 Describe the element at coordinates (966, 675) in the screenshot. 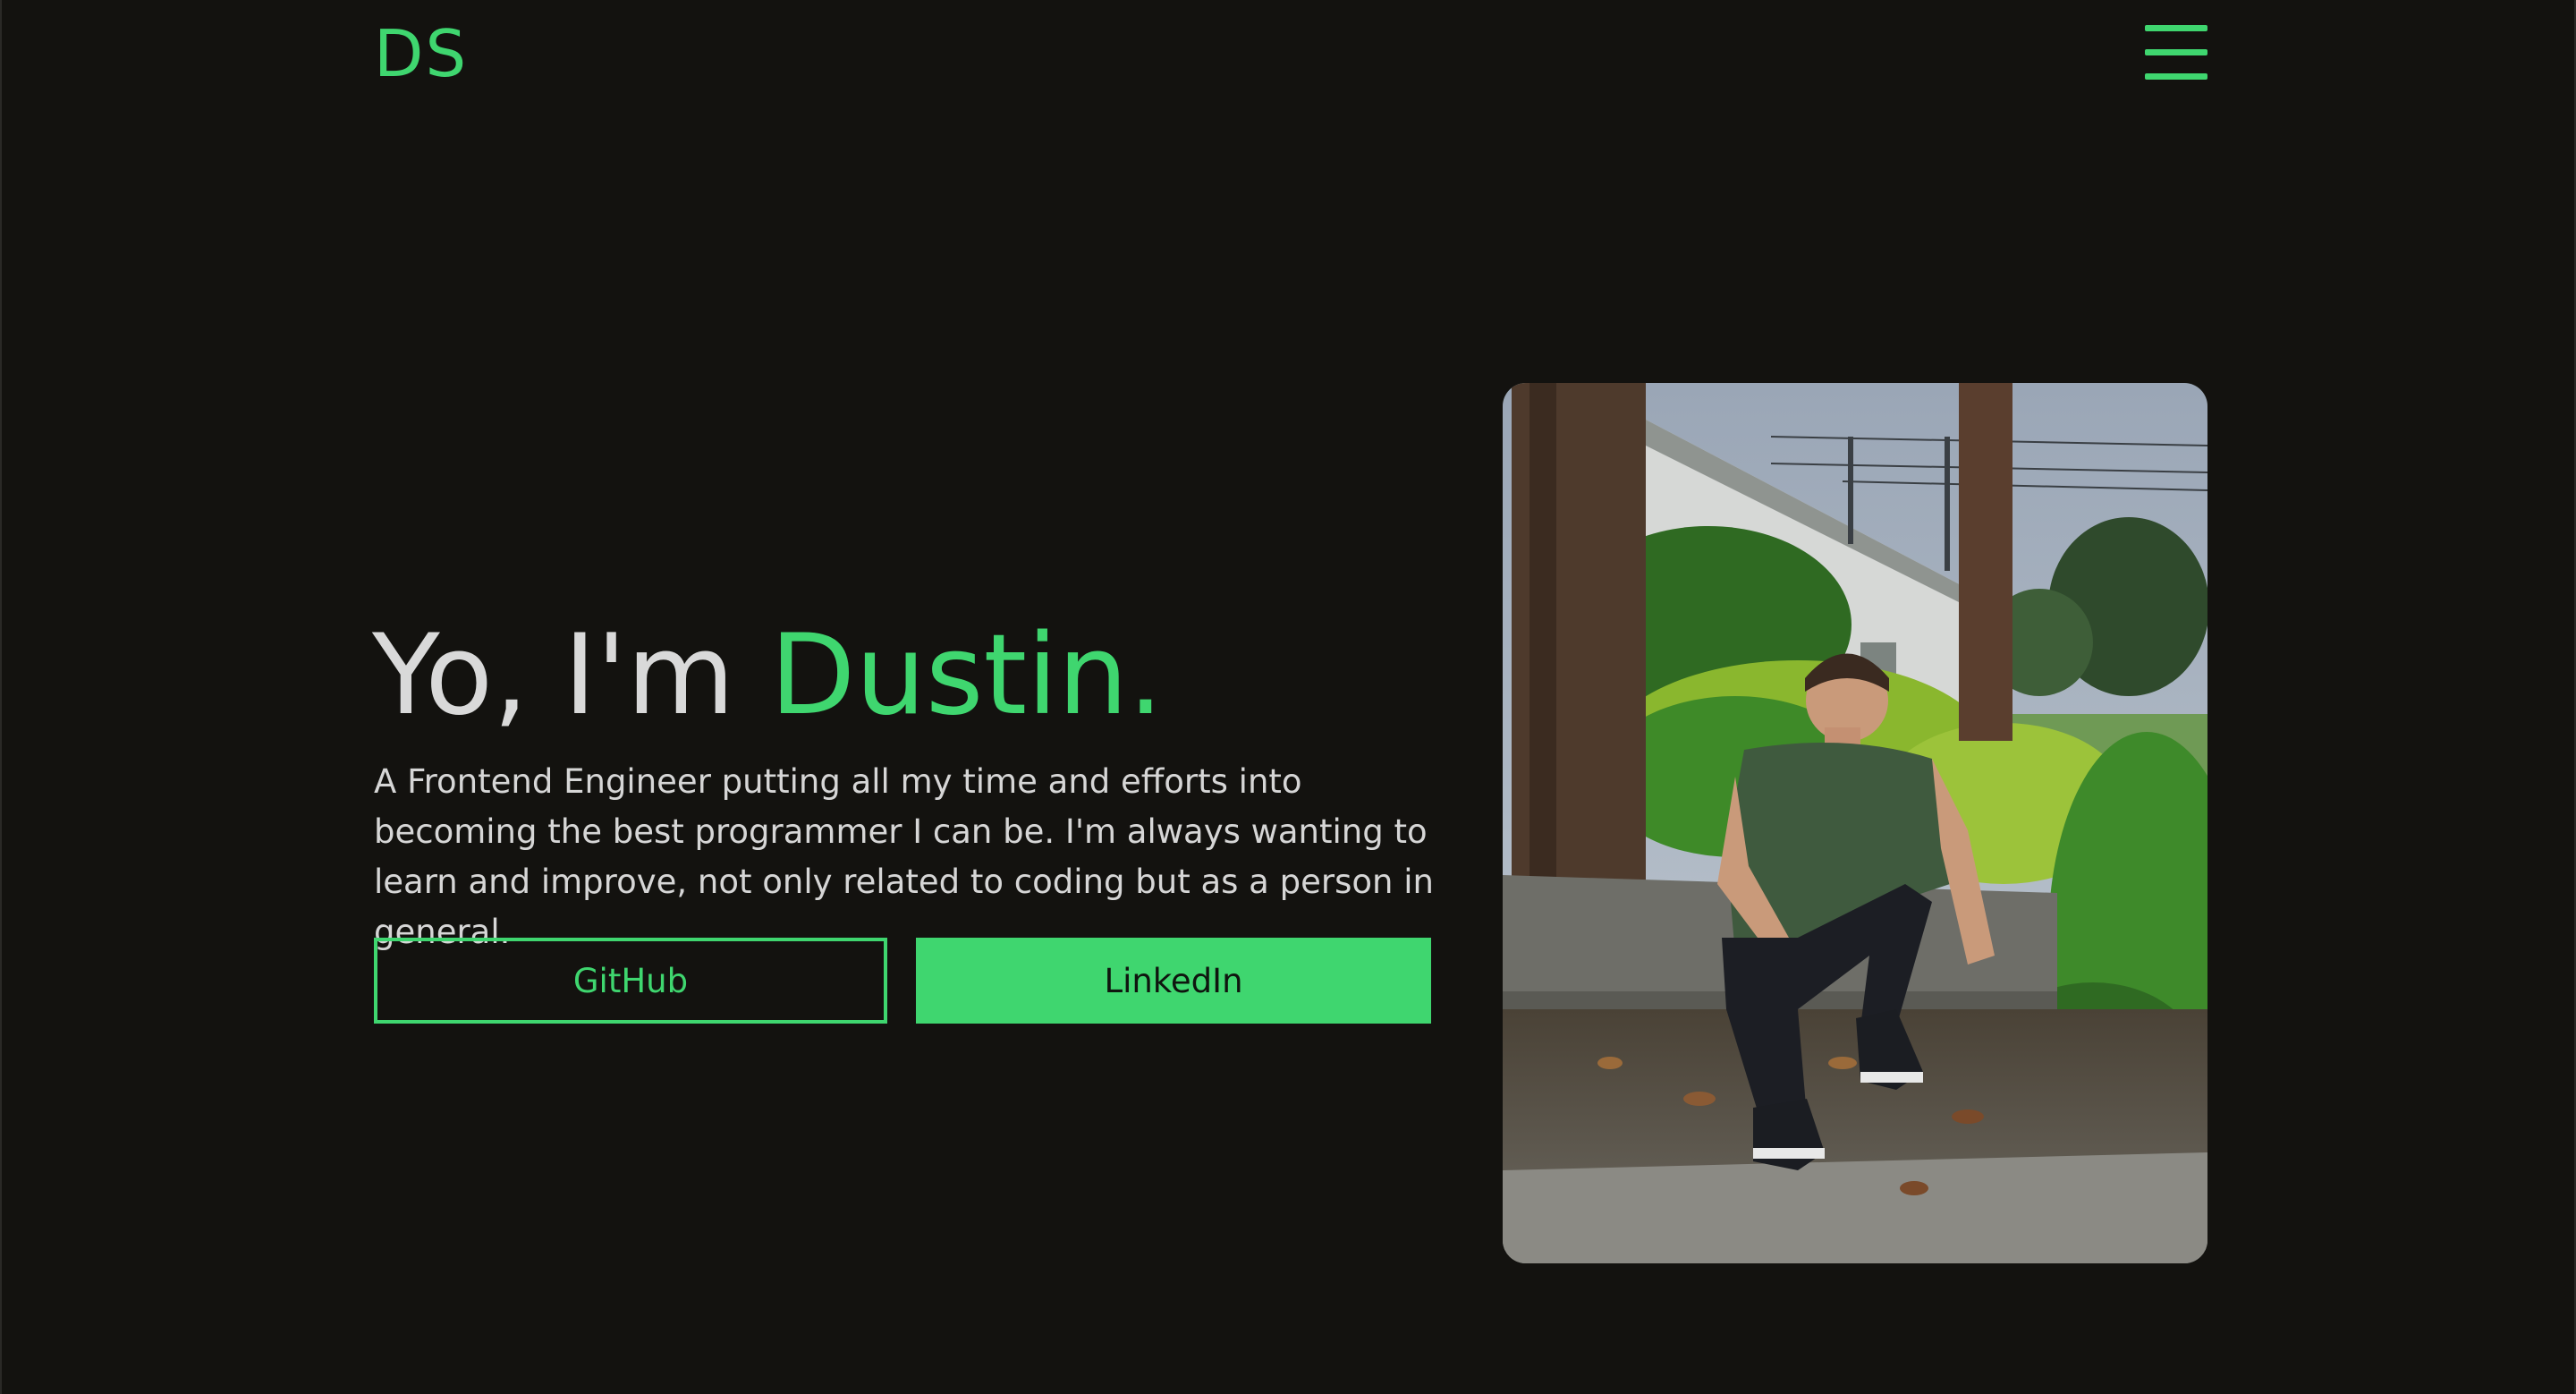

I see `hero-name: Dustin.` at that location.